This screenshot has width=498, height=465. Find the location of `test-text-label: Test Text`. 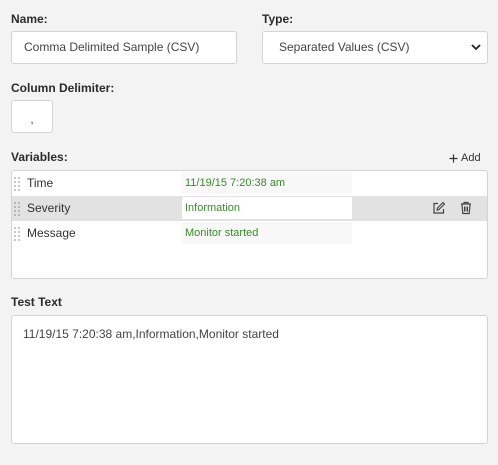

test-text-label: Test Text is located at coordinates (36, 302).